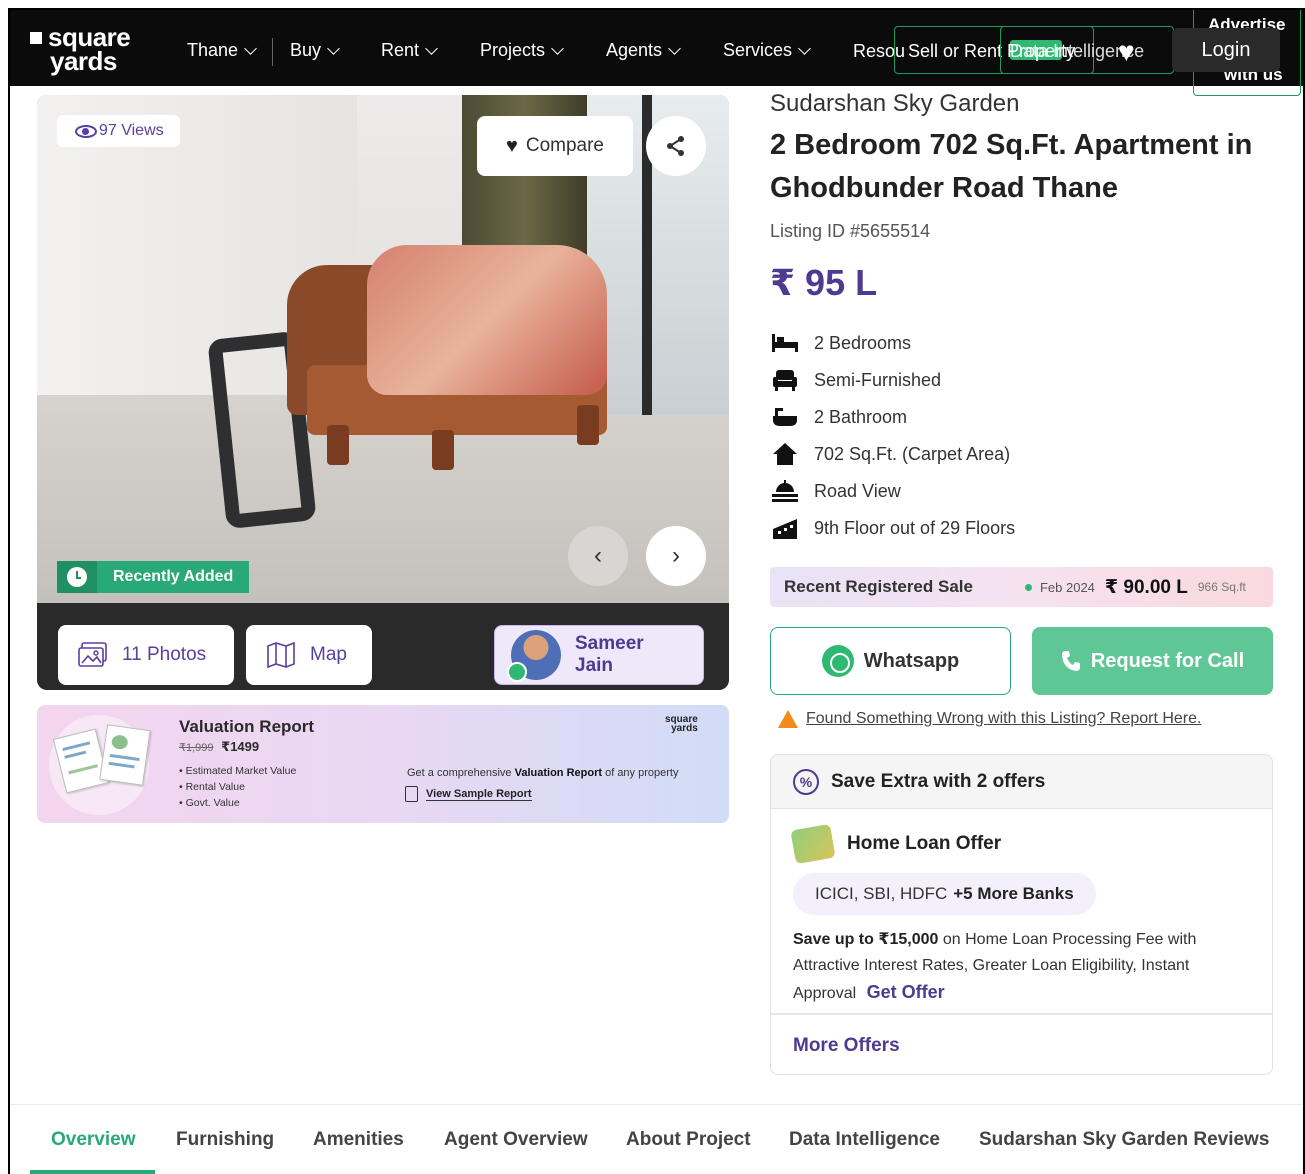  I want to click on view-sample-report-link: View Sample Report, so click(468, 794).